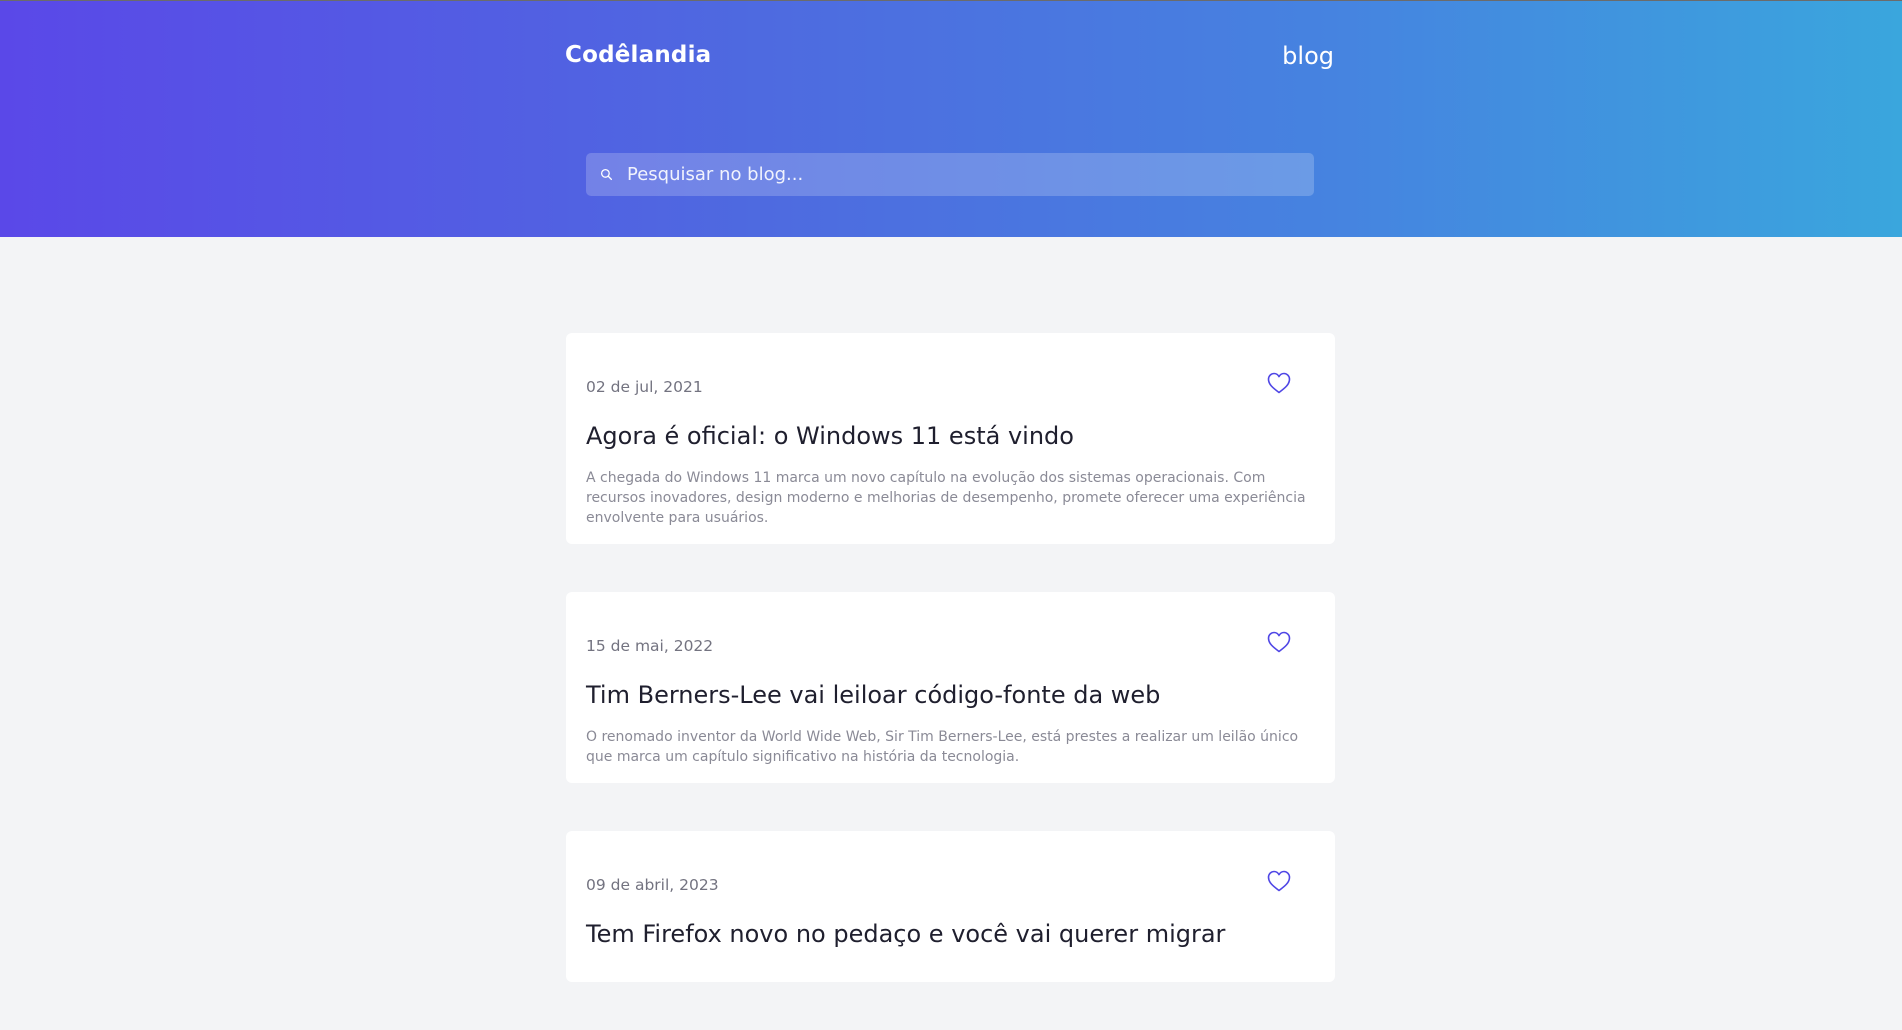 The height and width of the screenshot is (1030, 1902). Describe the element at coordinates (1308, 56) in the screenshot. I see `nav-link-blog: blog` at that location.